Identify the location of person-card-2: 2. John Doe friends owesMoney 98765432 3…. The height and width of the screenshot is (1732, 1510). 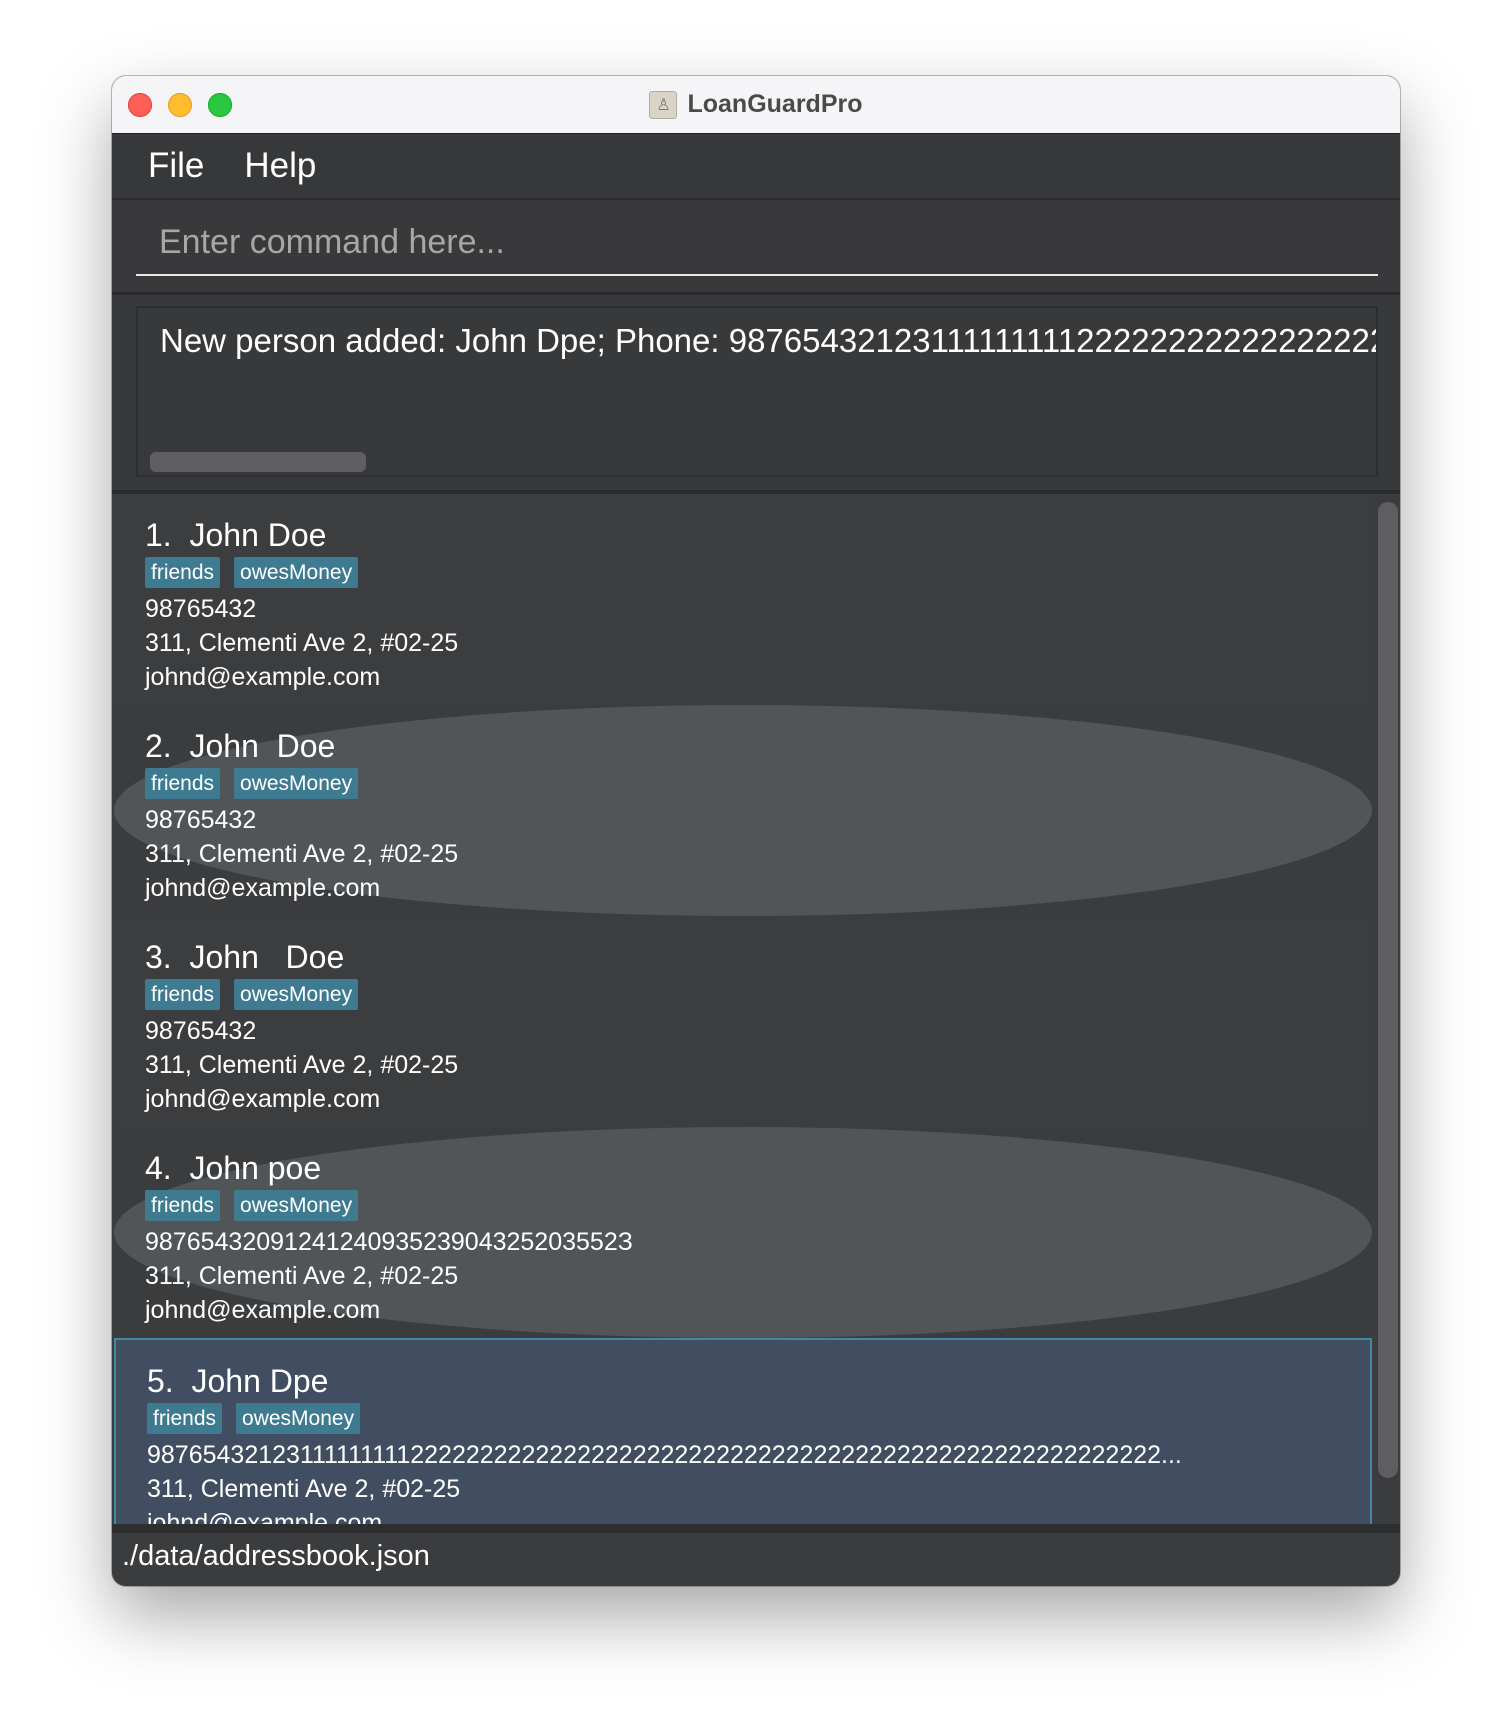
(743, 810).